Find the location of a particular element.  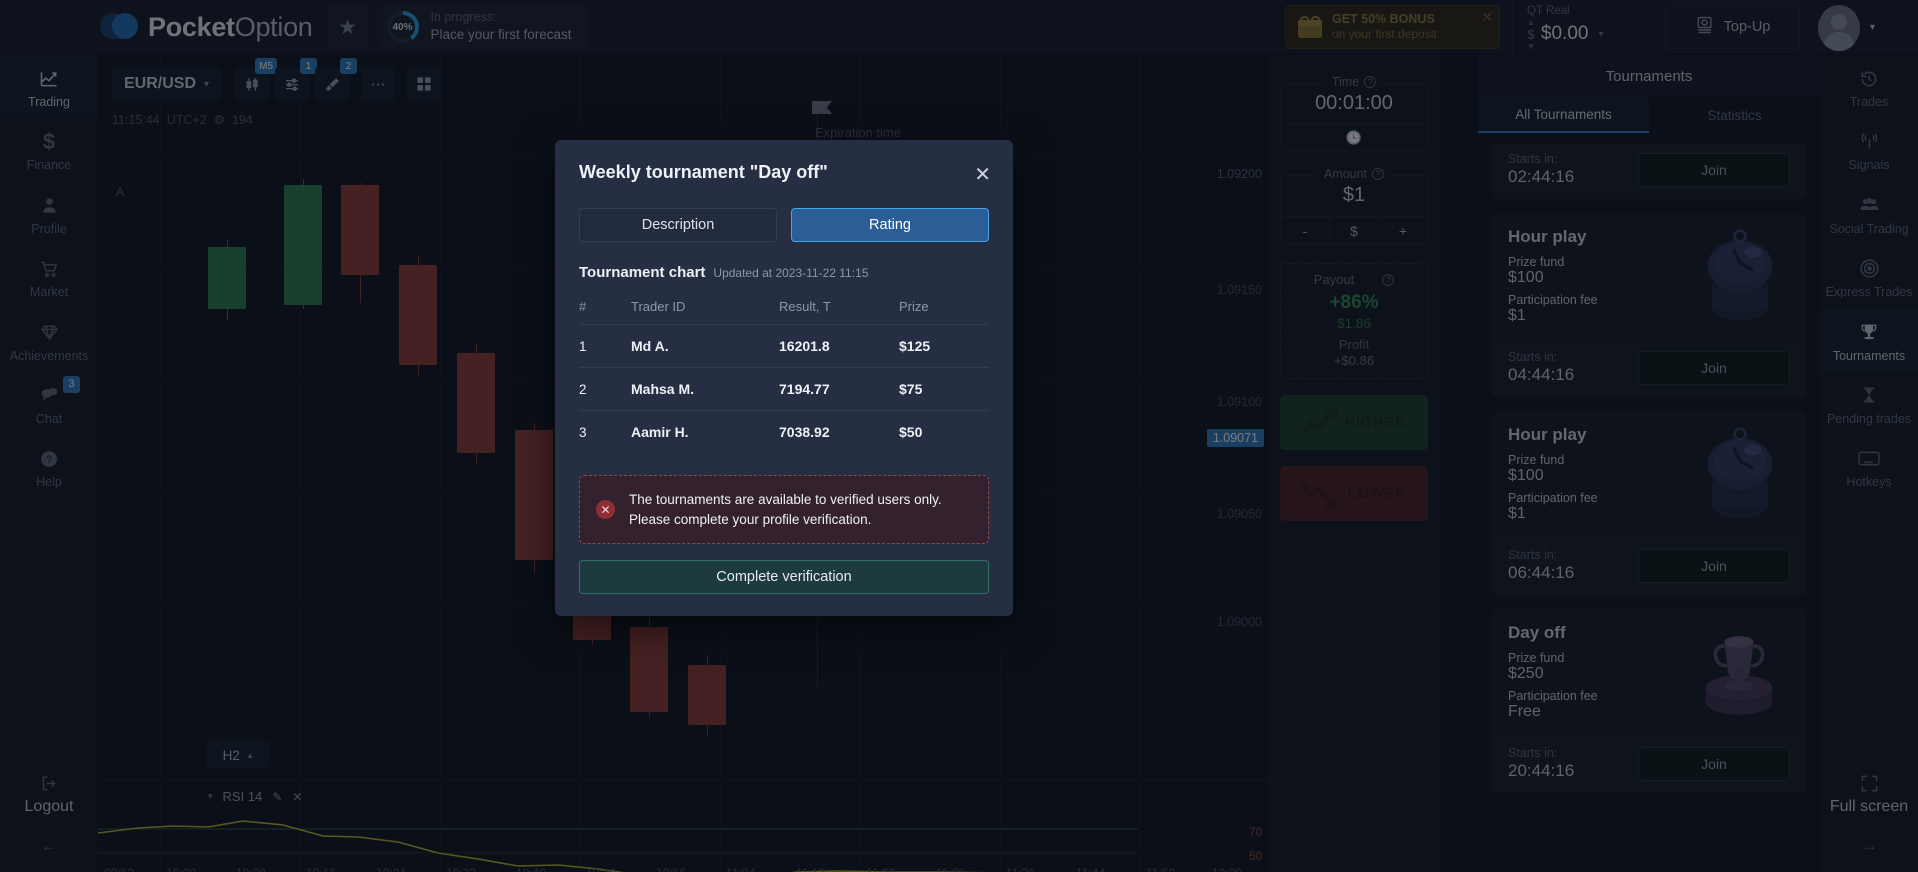

modal-title: Weekly tournament "Day off" is located at coordinates (703, 172).